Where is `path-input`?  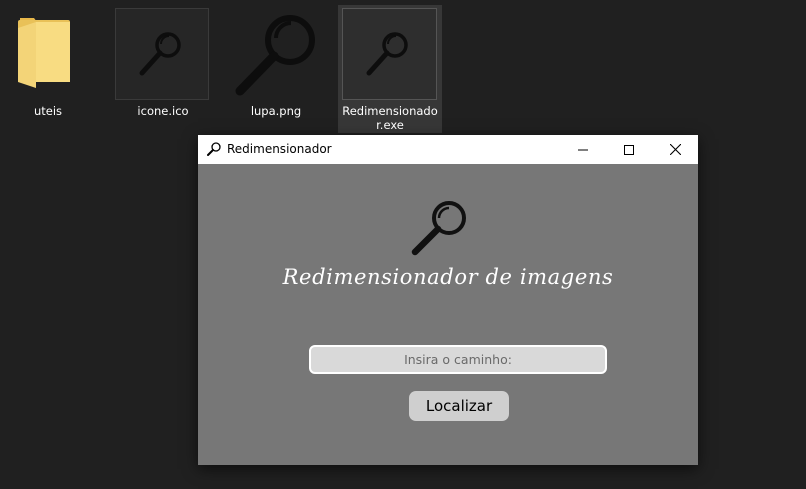
path-input is located at coordinates (458, 359).